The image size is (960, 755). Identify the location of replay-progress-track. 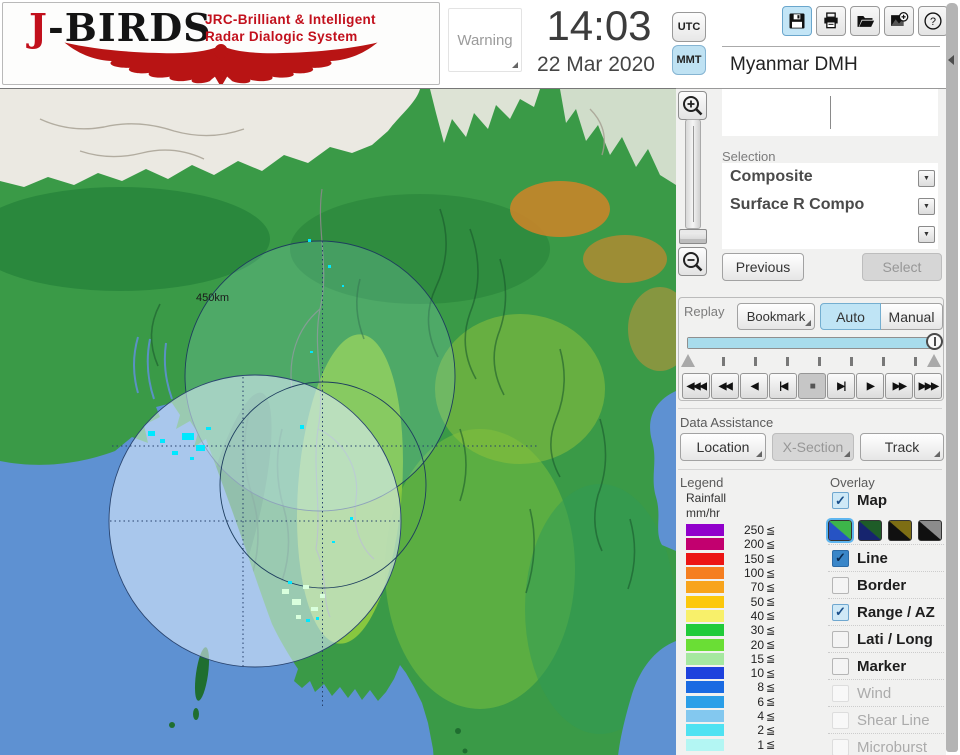
(812, 343).